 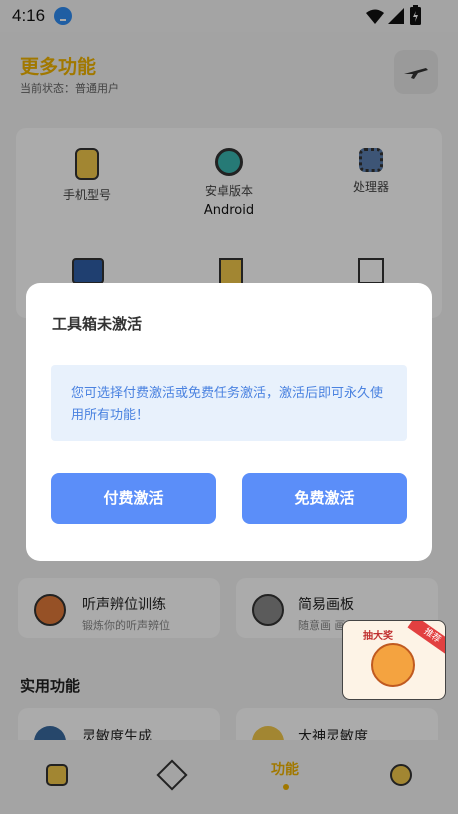 What do you see at coordinates (426, 639) in the screenshot?
I see `promo-tag: 推荐` at bounding box center [426, 639].